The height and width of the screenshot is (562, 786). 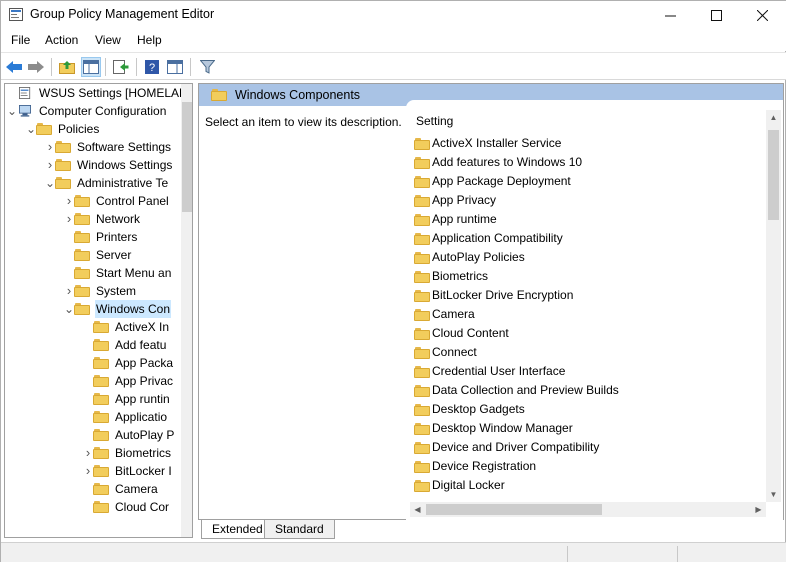 I want to click on list-item: App Package Deployment, so click(x=584, y=181).